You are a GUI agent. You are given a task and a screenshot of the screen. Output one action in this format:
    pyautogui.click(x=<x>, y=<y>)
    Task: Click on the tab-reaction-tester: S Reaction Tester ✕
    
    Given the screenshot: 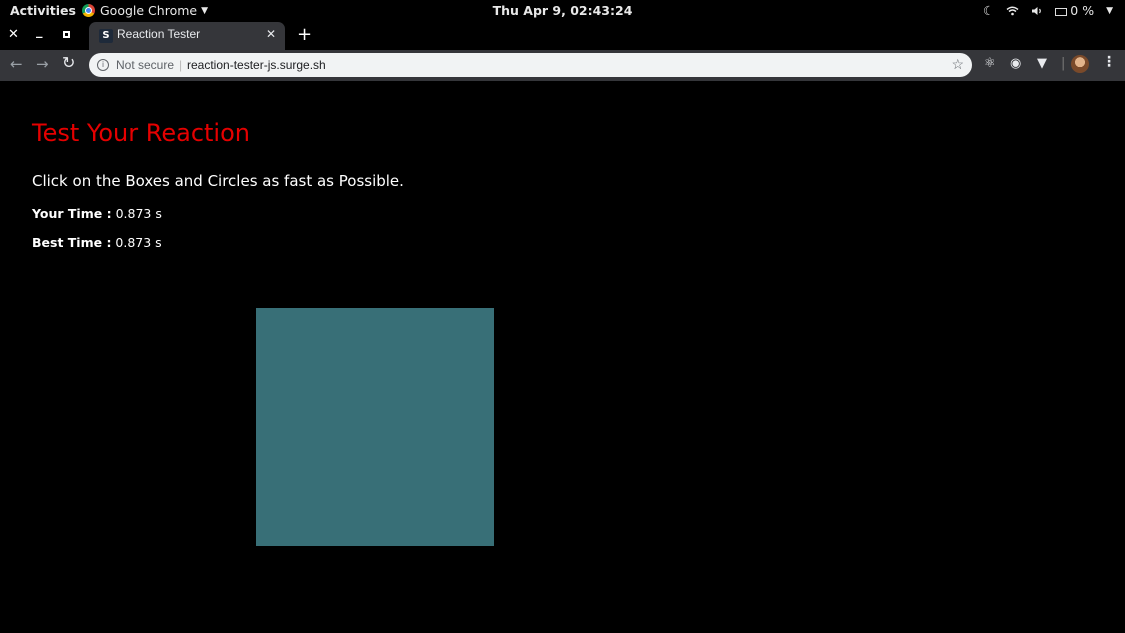 What is the action you would take?
    pyautogui.click(x=187, y=36)
    